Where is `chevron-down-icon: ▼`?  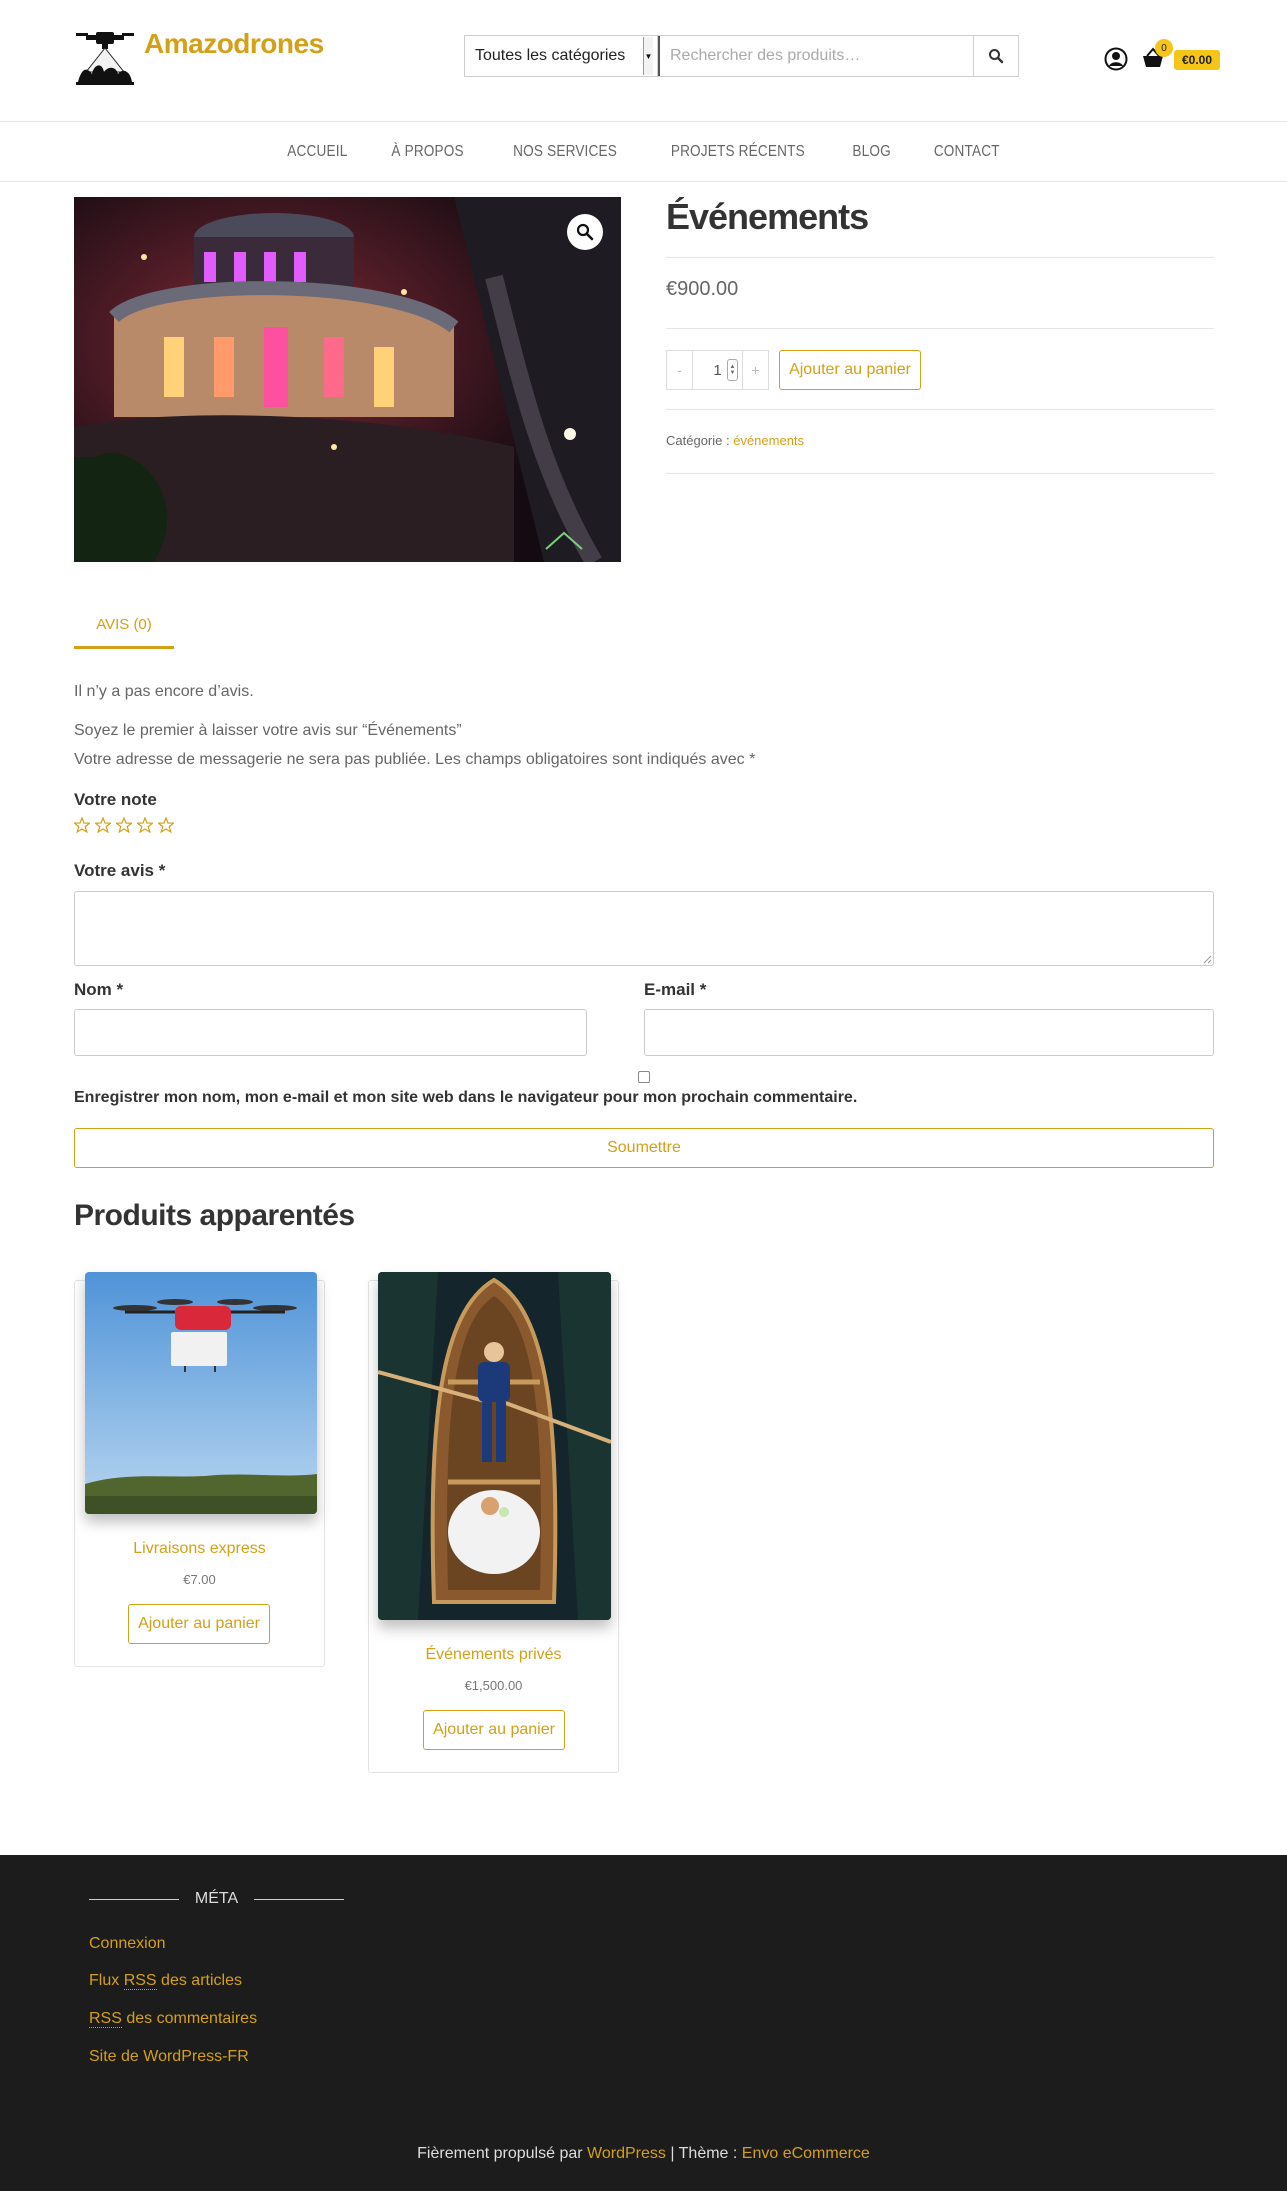
chevron-down-icon: ▼ is located at coordinates (648, 56).